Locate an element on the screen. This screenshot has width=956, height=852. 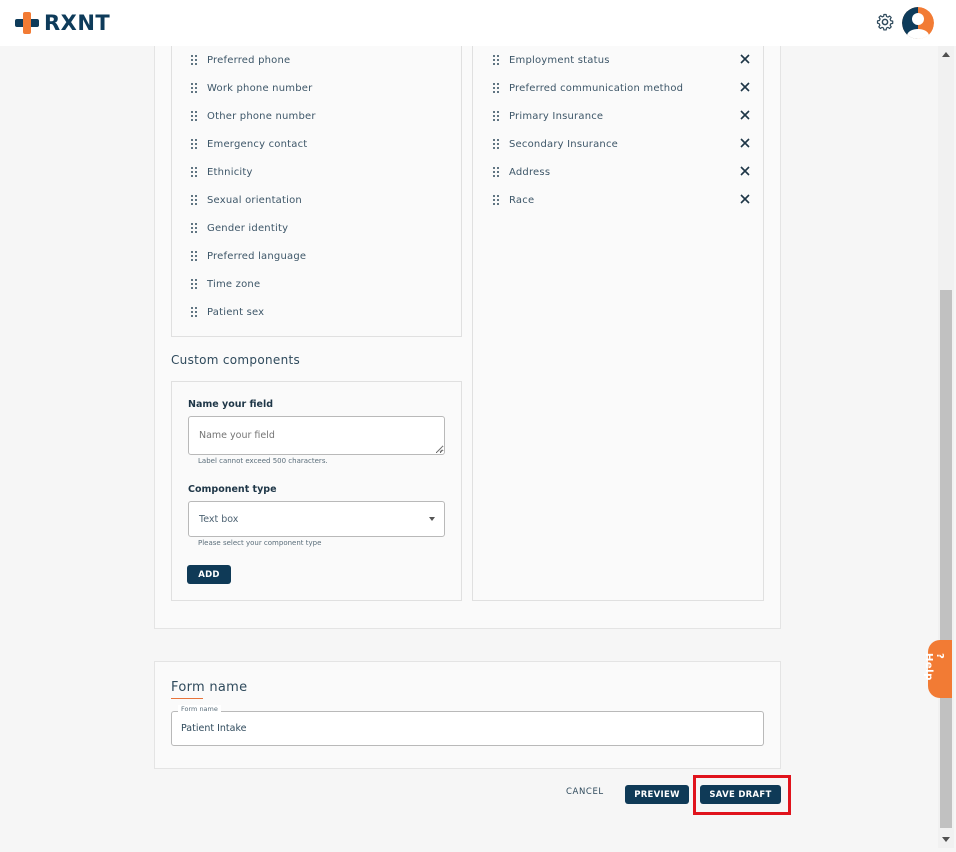
component-type-helper: Please select your component type is located at coordinates (260, 543).